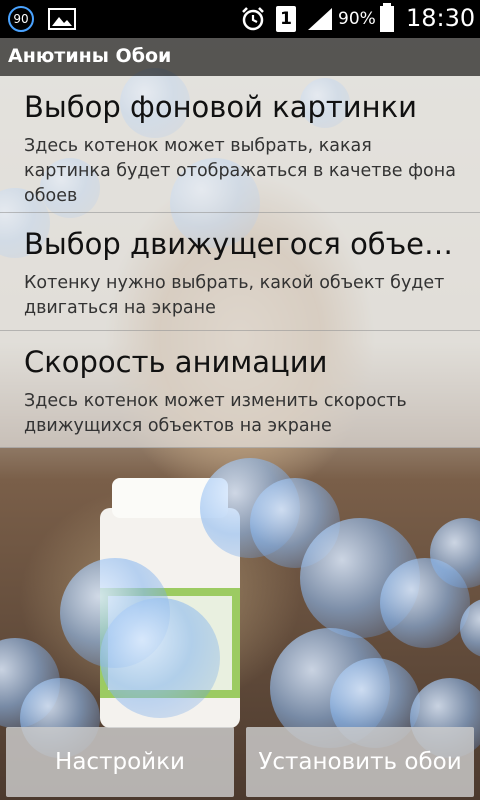  I want to click on battery-icon, so click(387, 17).